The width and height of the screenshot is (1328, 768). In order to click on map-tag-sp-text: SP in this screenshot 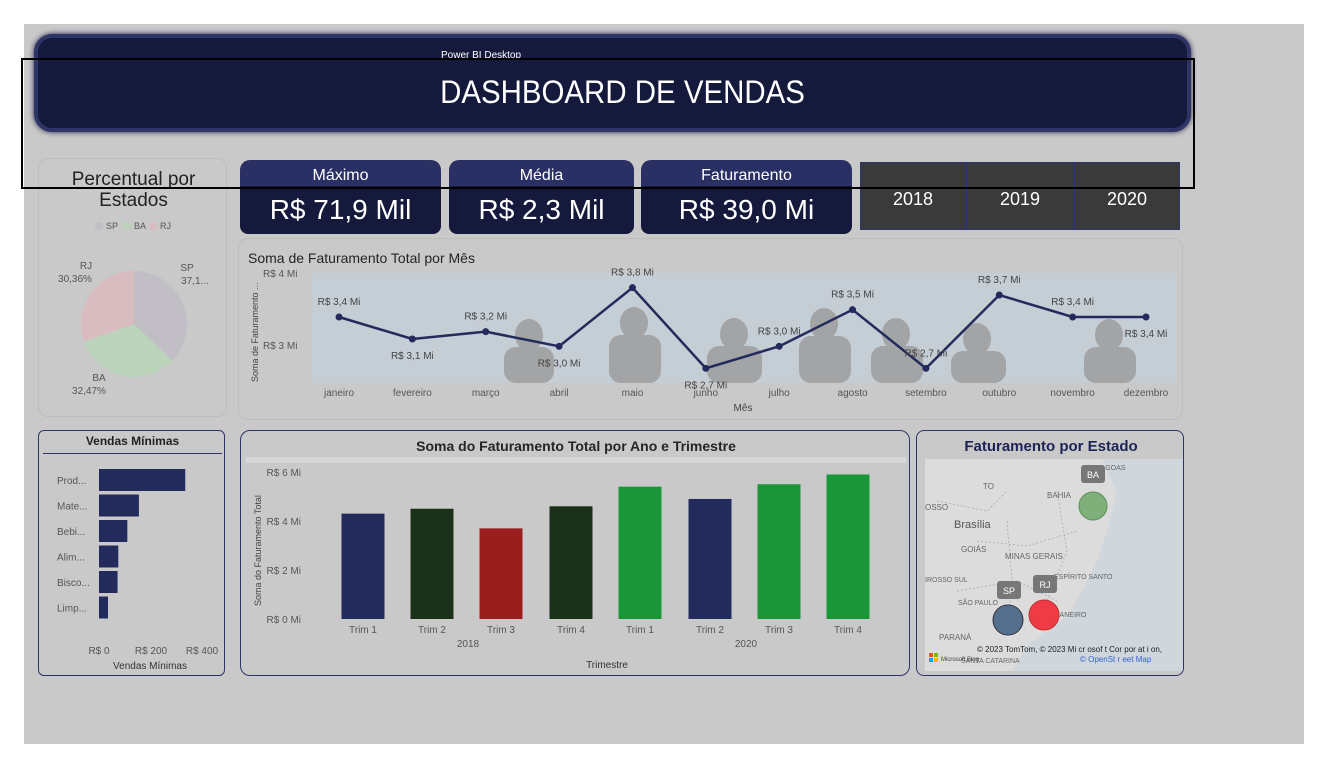, I will do `click(1009, 591)`.